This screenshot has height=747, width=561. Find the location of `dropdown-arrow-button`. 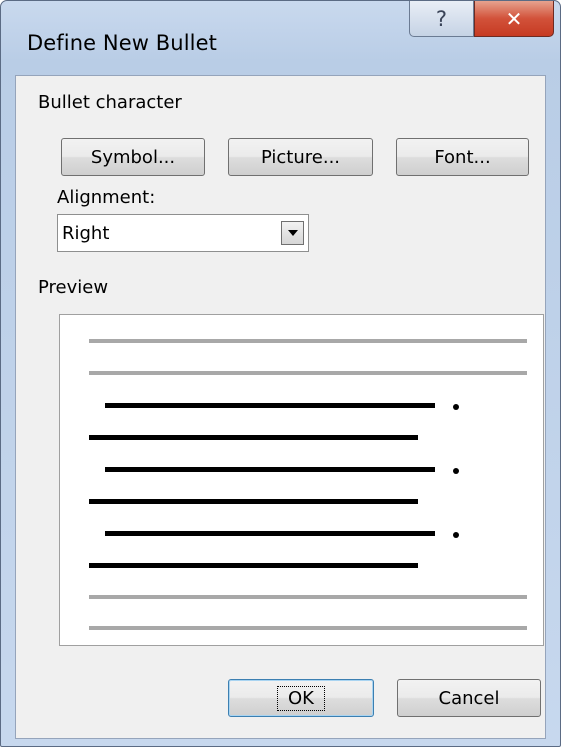

dropdown-arrow-button is located at coordinates (292, 233).